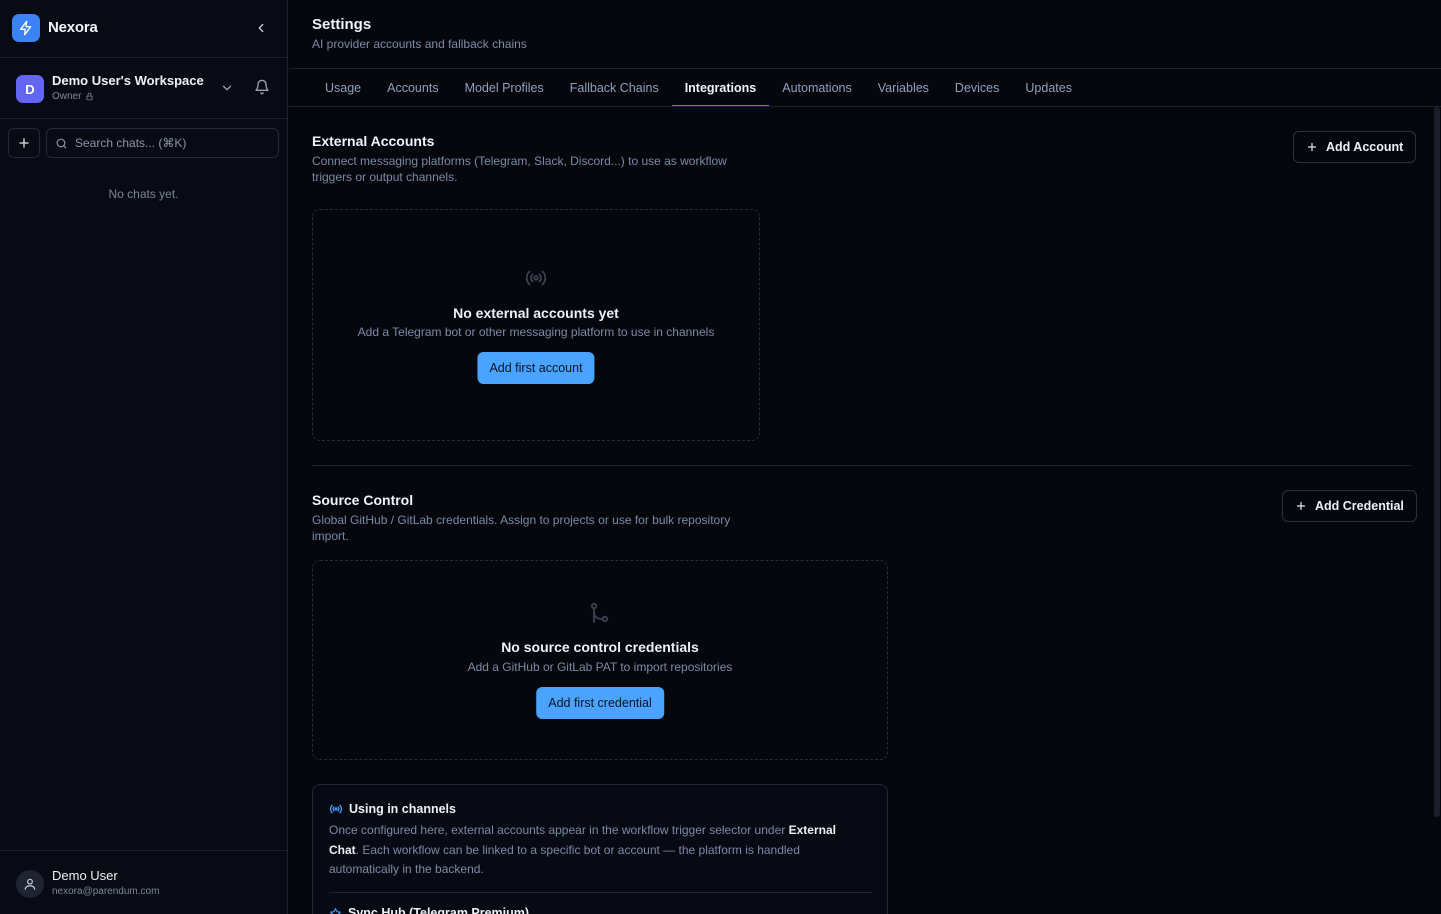 The image size is (1441, 914). Describe the element at coordinates (143, 194) in the screenshot. I see `no-chats-message: No chats yet.` at that location.